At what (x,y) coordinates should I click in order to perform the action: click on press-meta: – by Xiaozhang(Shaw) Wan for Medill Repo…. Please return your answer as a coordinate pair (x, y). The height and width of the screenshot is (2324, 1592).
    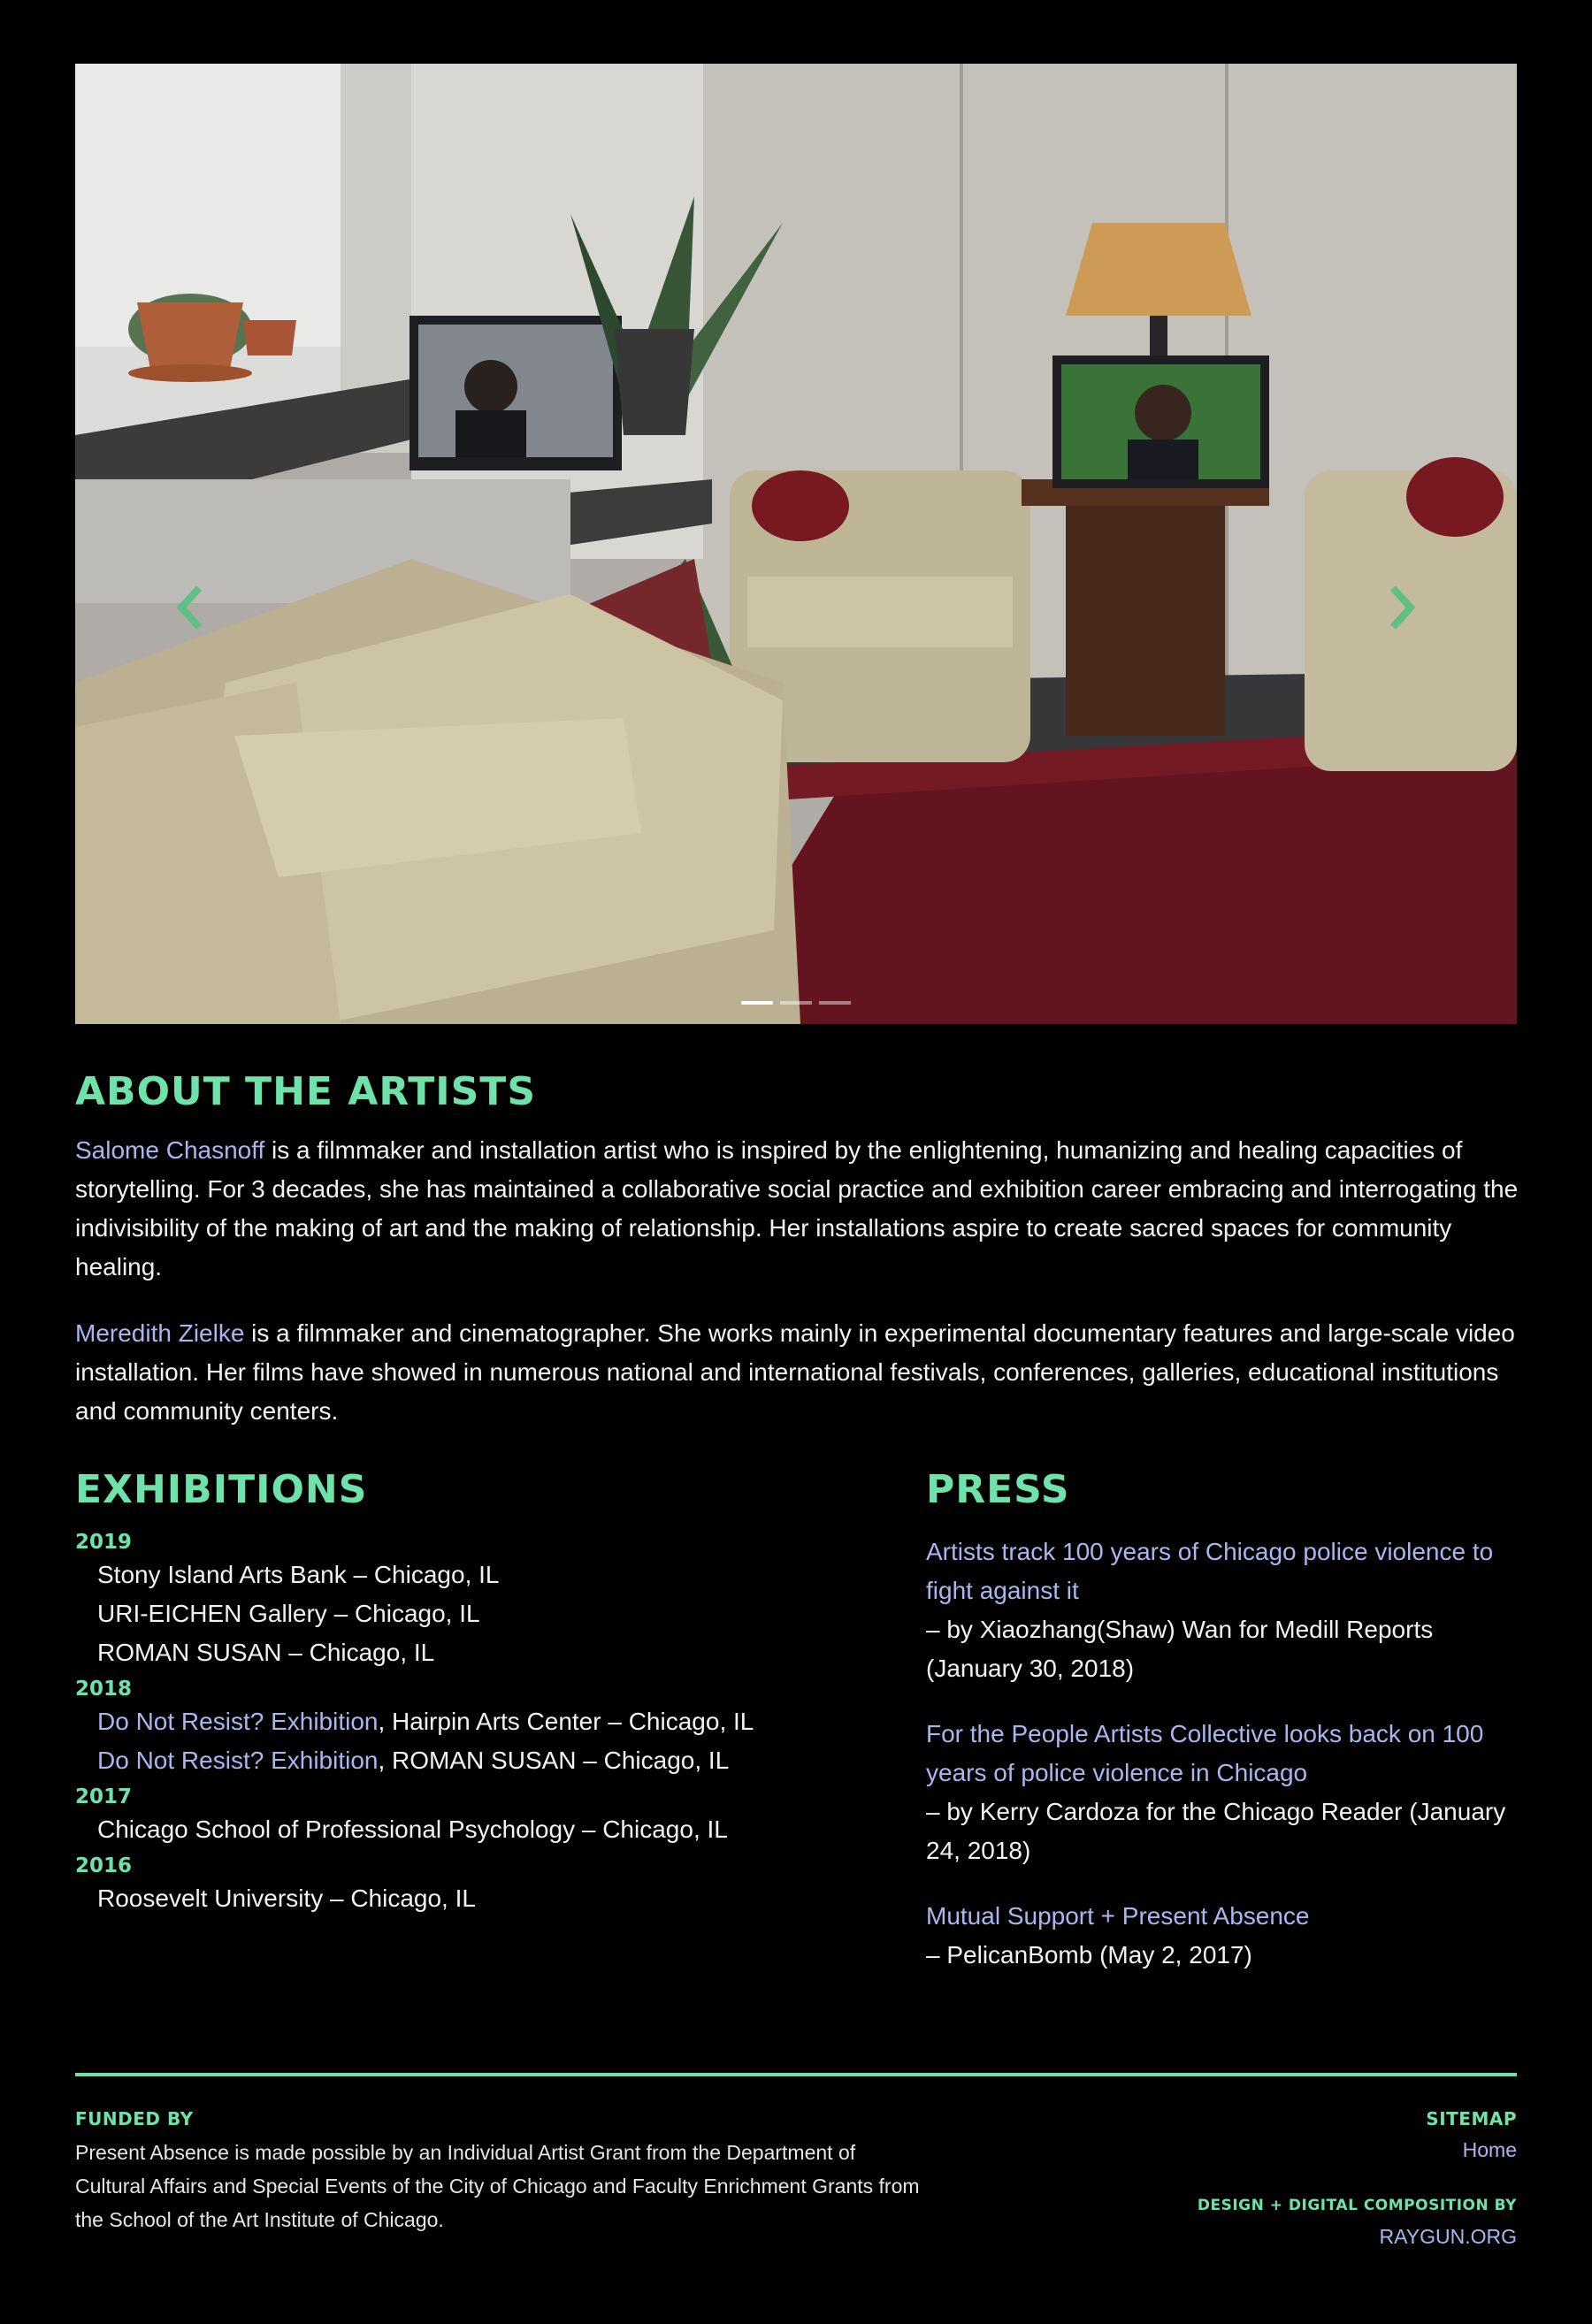
    Looking at the image, I should click on (1180, 1649).